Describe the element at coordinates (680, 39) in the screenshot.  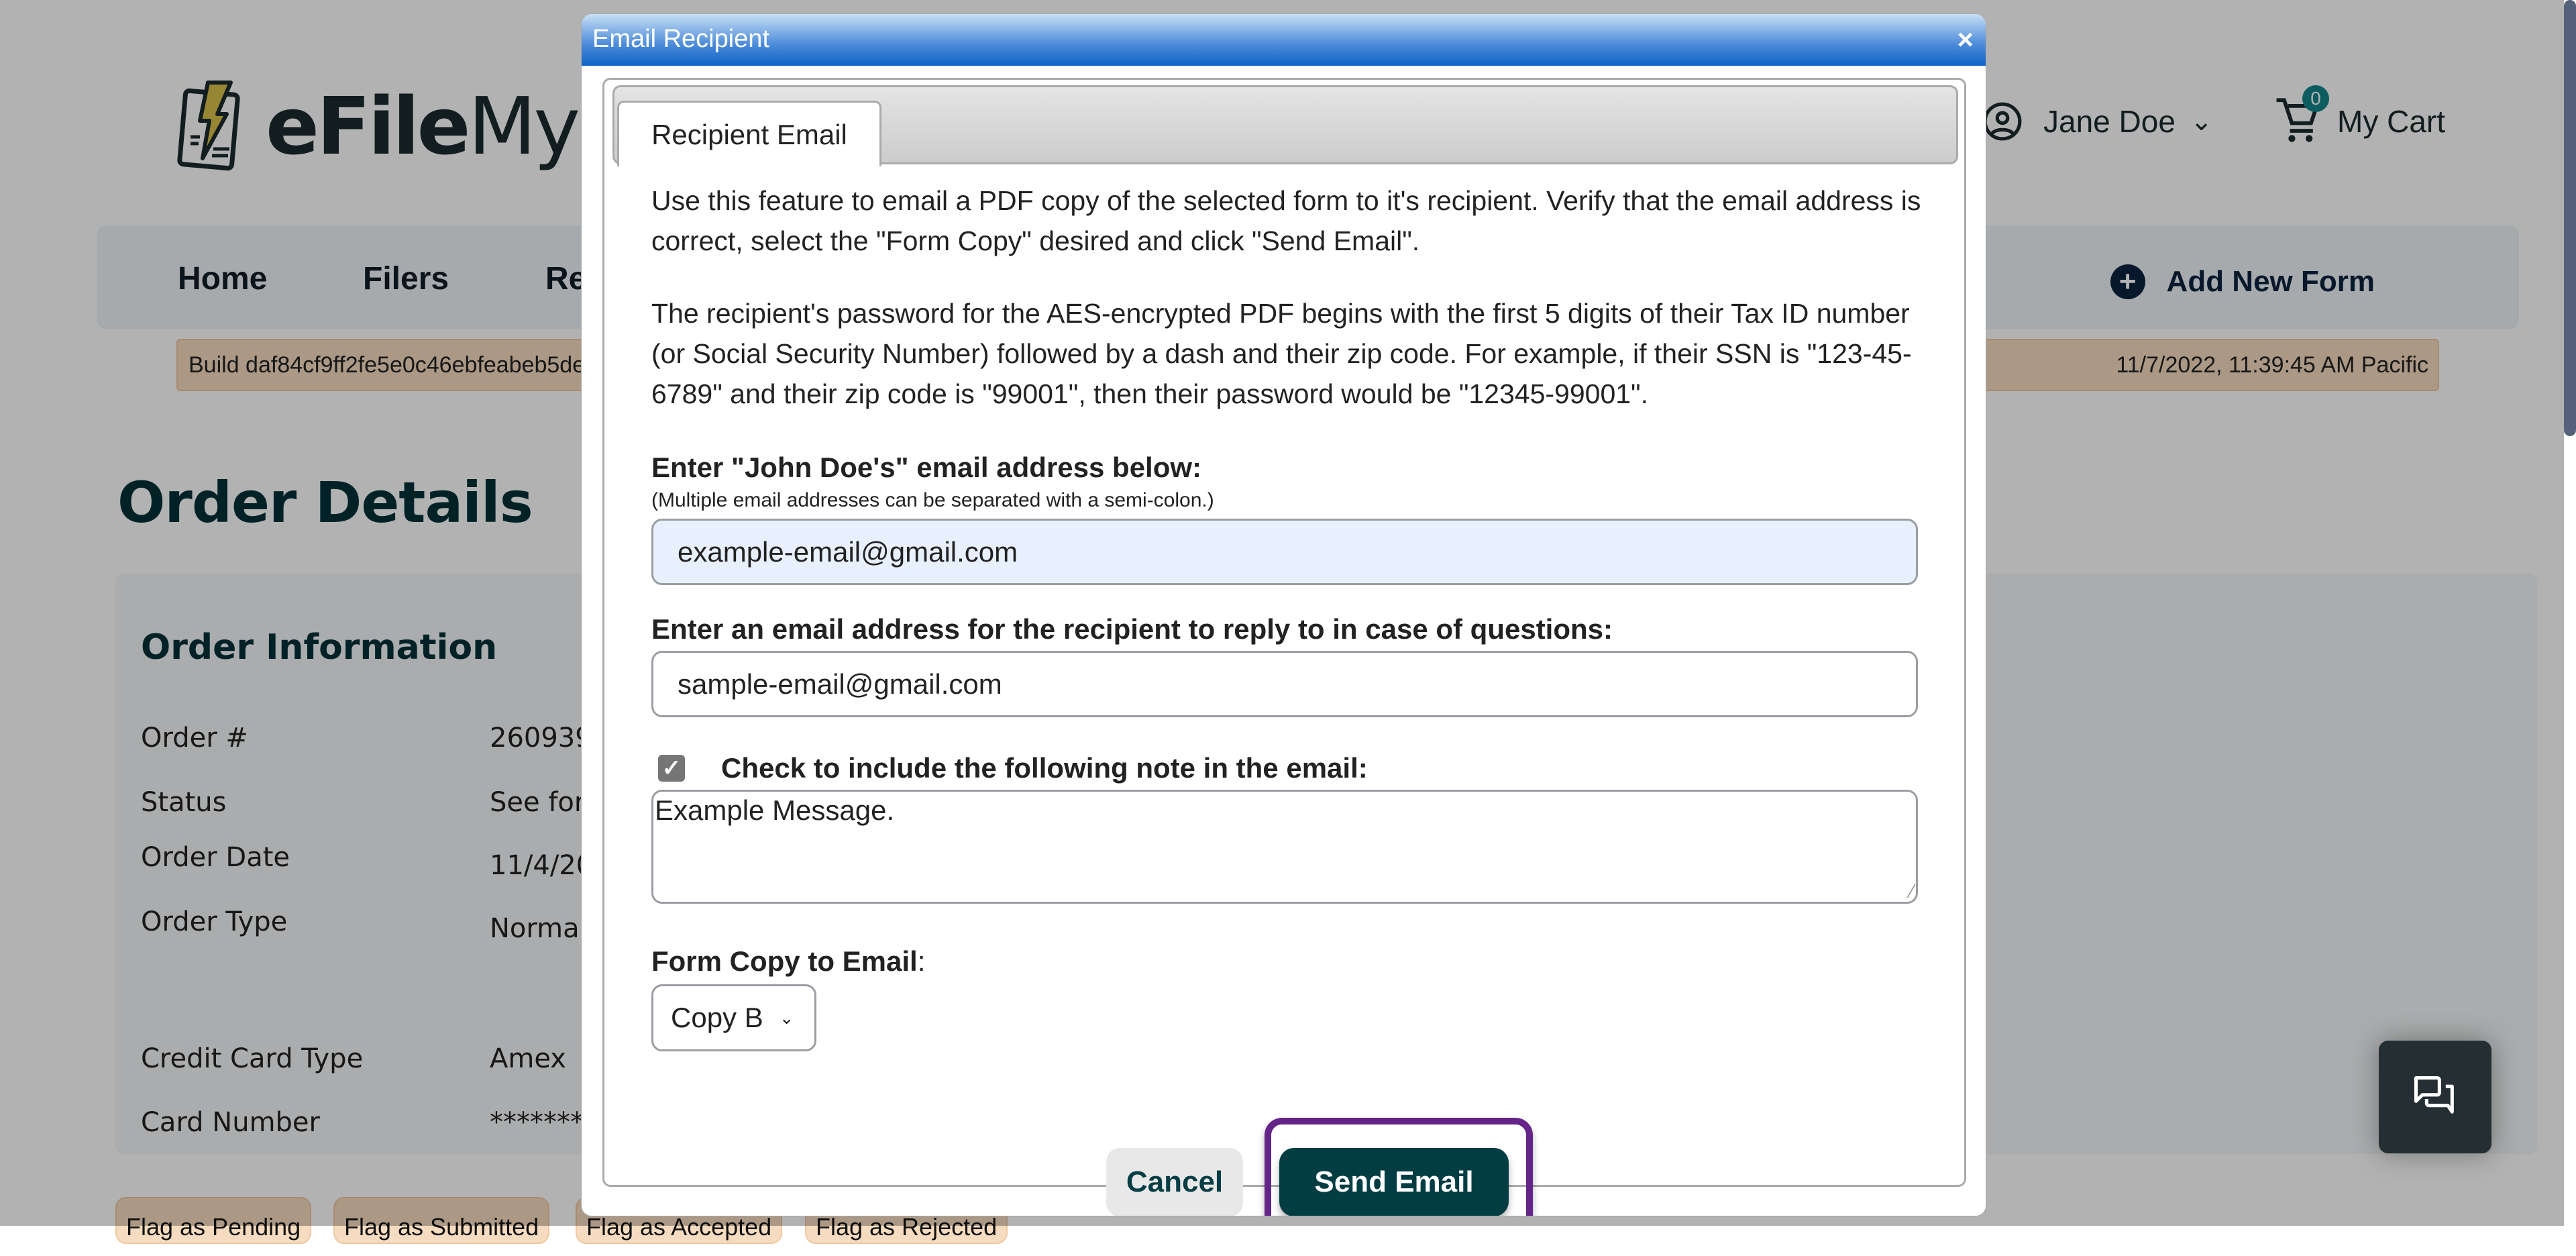
I see `dialog-title: Email Recipient` at that location.